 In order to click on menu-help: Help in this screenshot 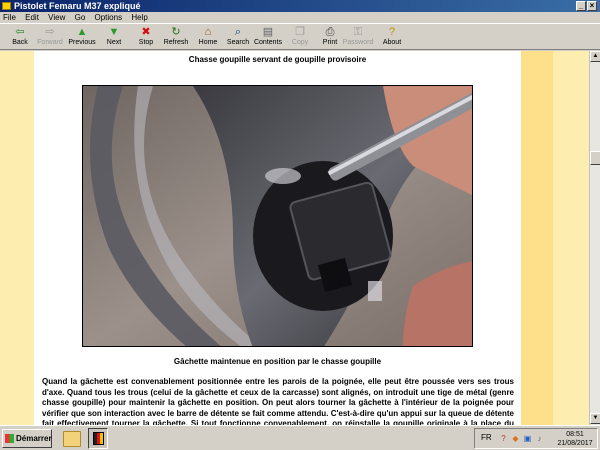, I will do `click(139, 17)`.